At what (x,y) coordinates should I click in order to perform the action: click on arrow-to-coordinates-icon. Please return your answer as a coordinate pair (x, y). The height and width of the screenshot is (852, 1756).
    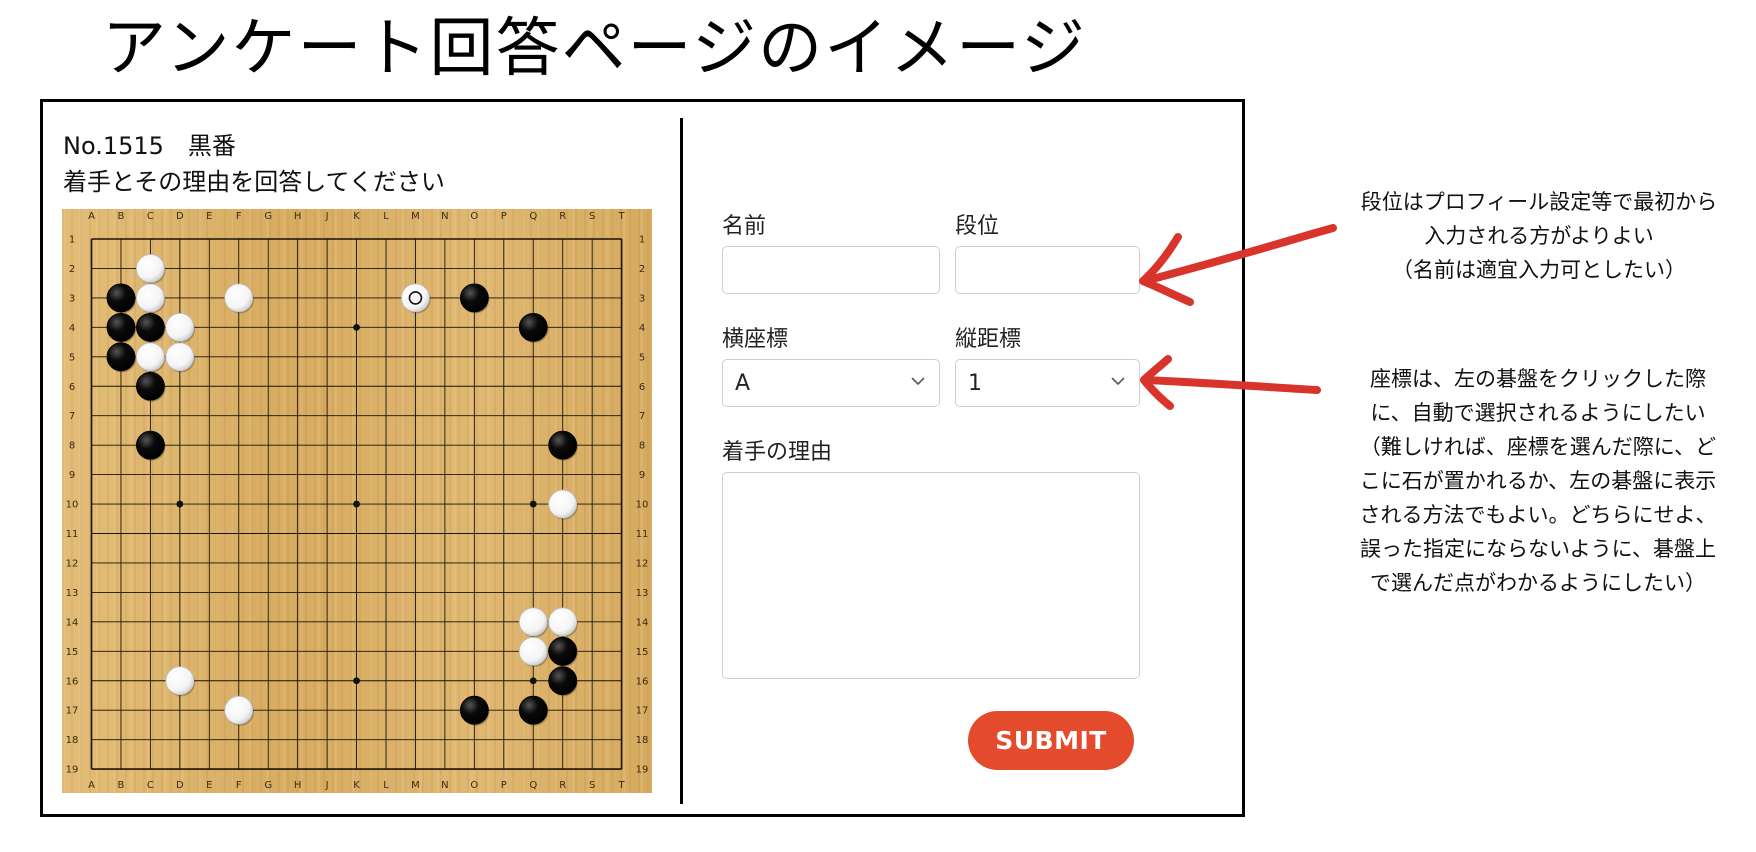
    Looking at the image, I should click on (1230, 382).